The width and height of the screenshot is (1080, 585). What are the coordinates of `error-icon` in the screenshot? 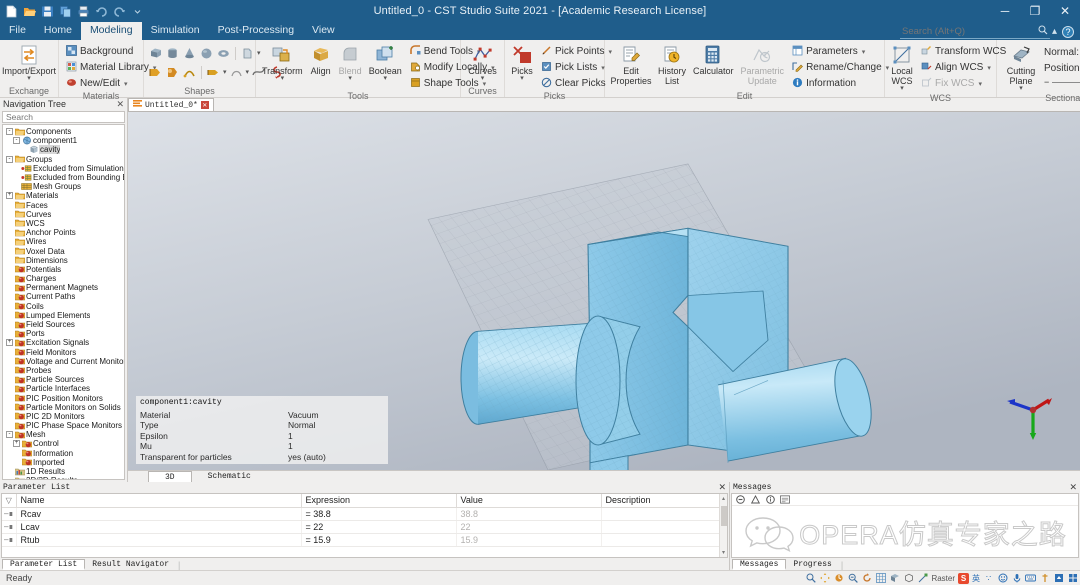 It's located at (740, 500).